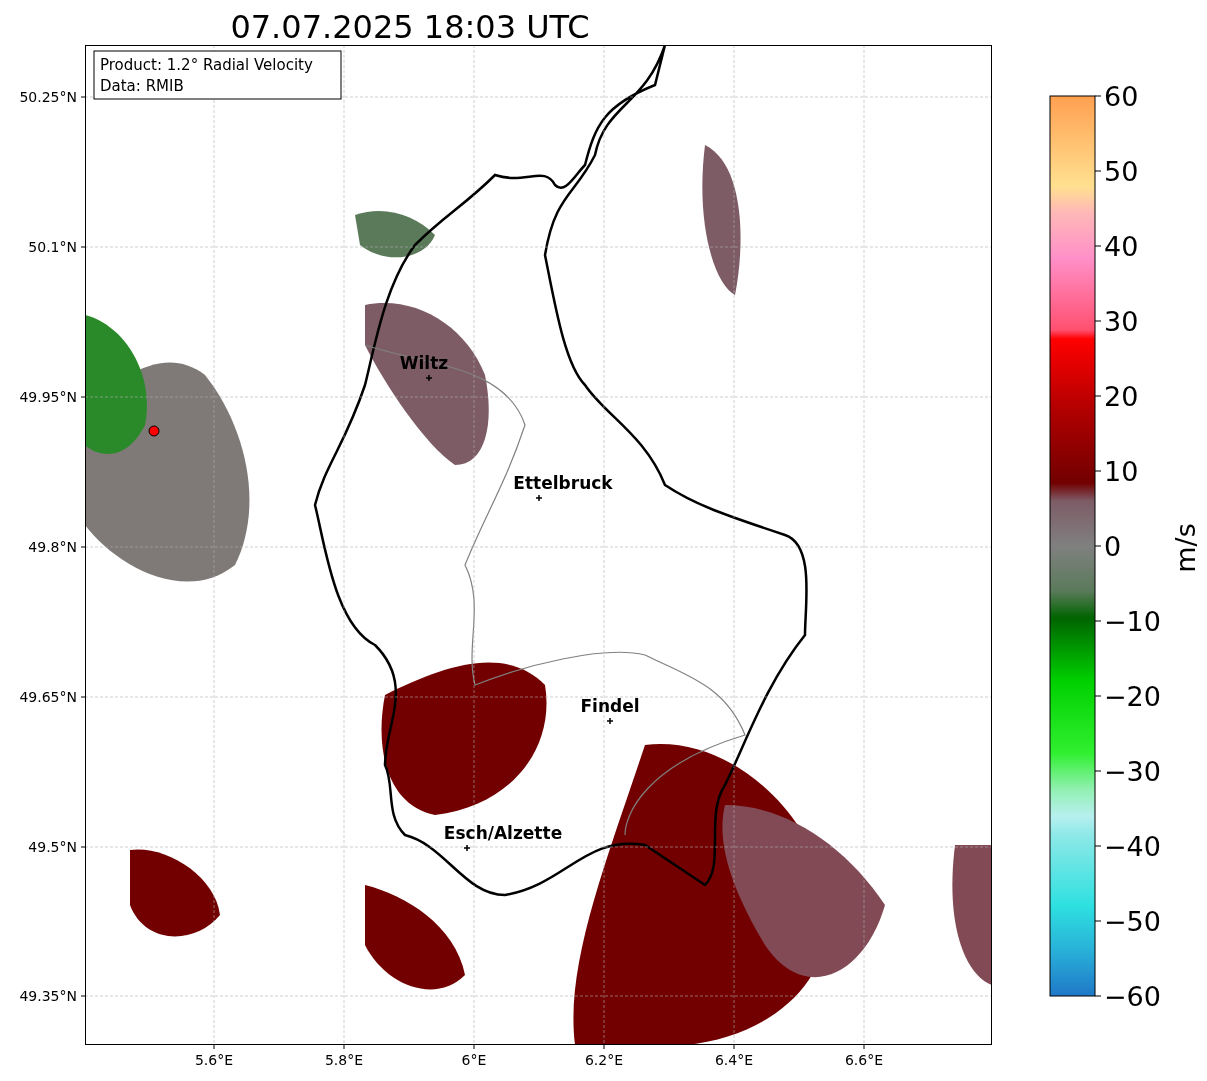 The image size is (1207, 1081). Describe the element at coordinates (734, 1060) in the screenshot. I see `x-tick-label: 6.4°E` at that location.